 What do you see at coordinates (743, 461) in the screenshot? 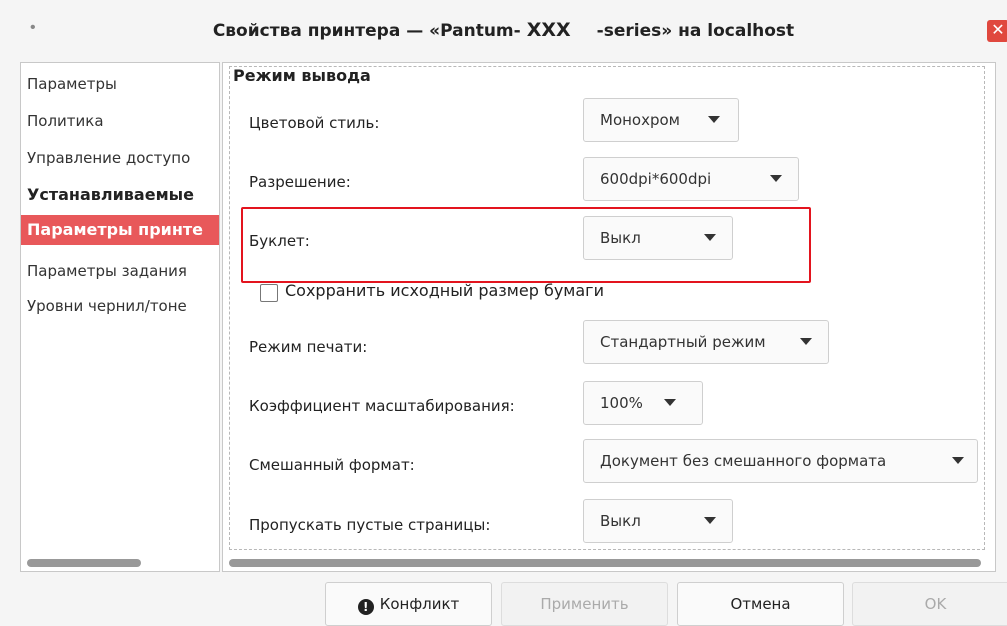
I see `mixed-format-value: Документ без смешанного формата` at bounding box center [743, 461].